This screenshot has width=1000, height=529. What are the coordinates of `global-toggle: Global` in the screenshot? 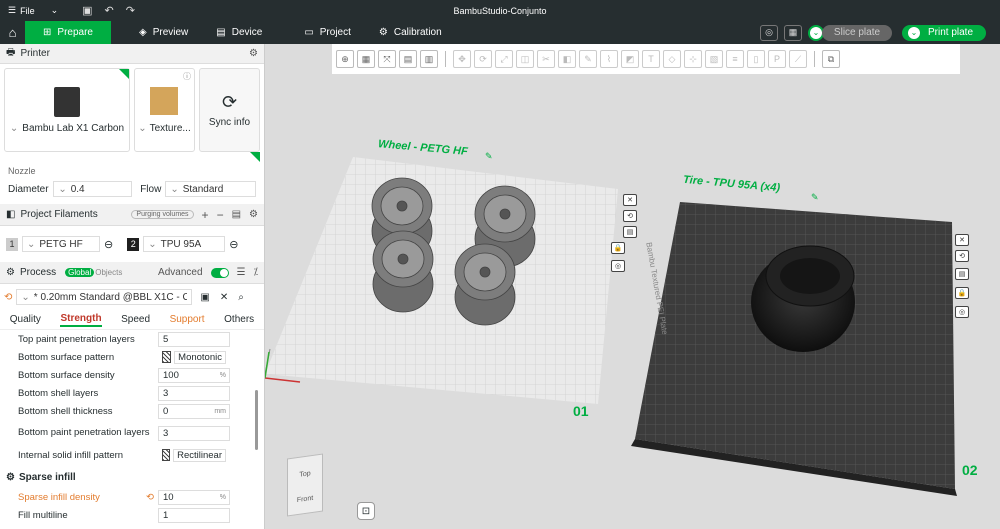 It's located at (80, 272).